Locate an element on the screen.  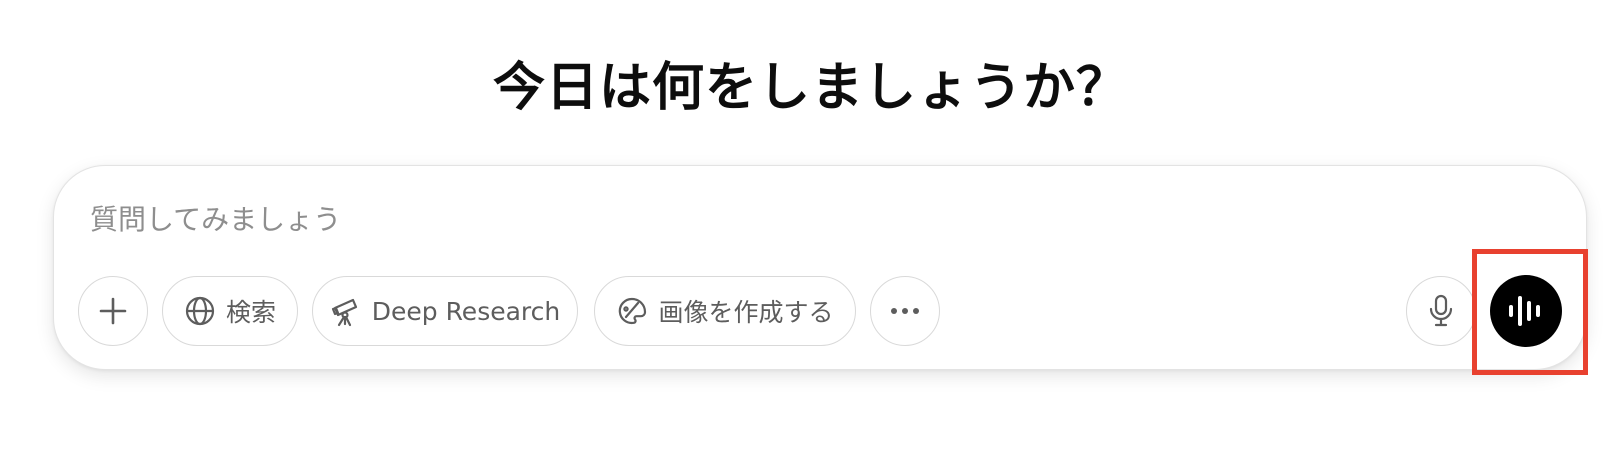
plus-icon is located at coordinates (113, 311).